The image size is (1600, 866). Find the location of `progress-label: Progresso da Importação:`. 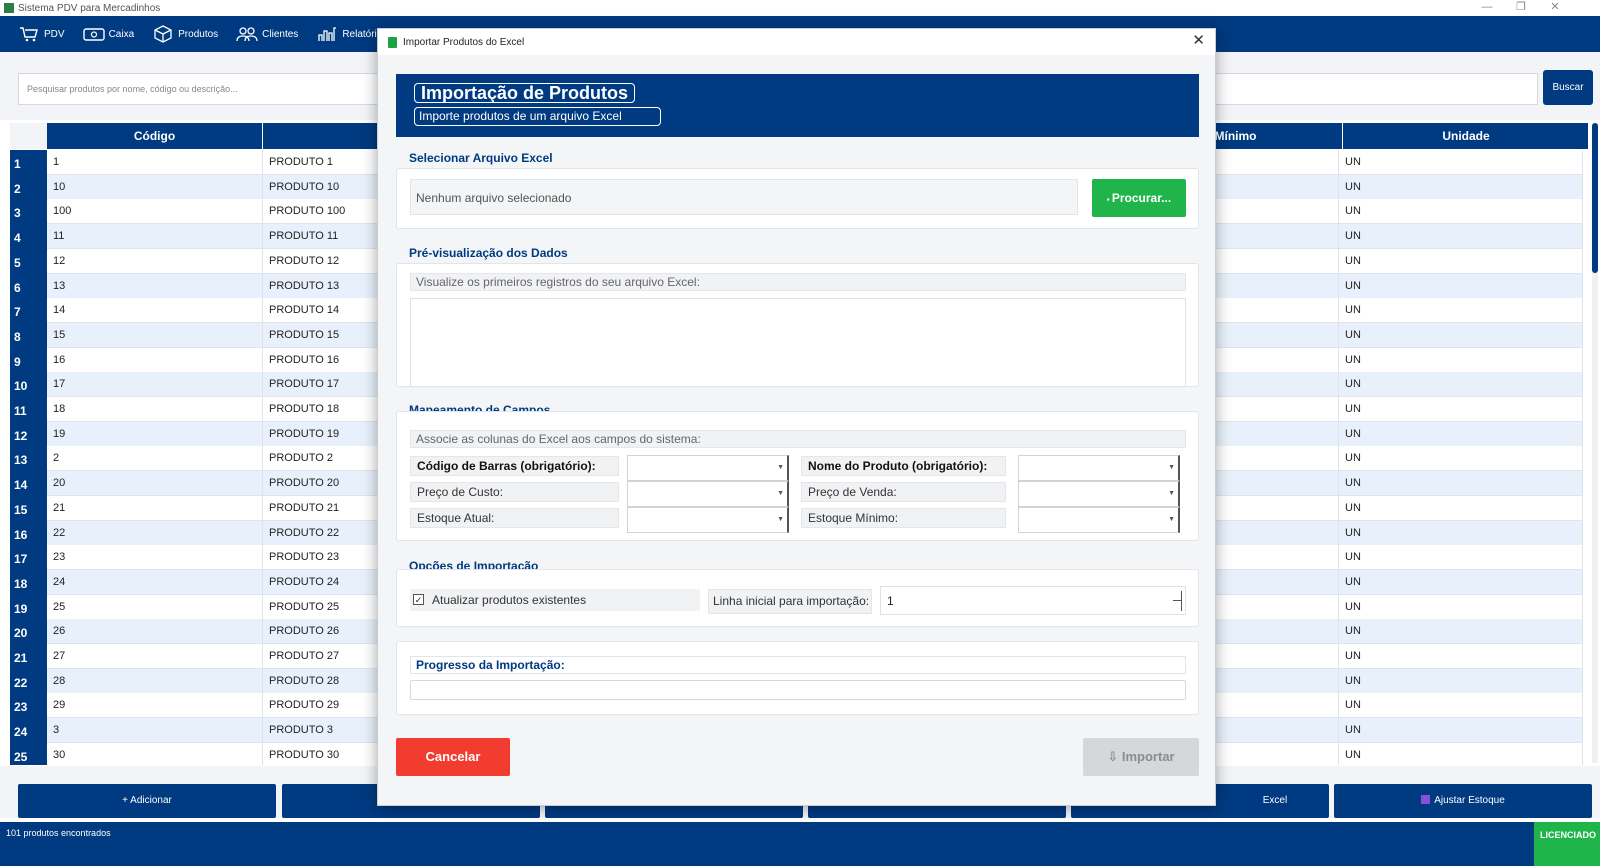

progress-label: Progresso da Importação: is located at coordinates (798, 665).